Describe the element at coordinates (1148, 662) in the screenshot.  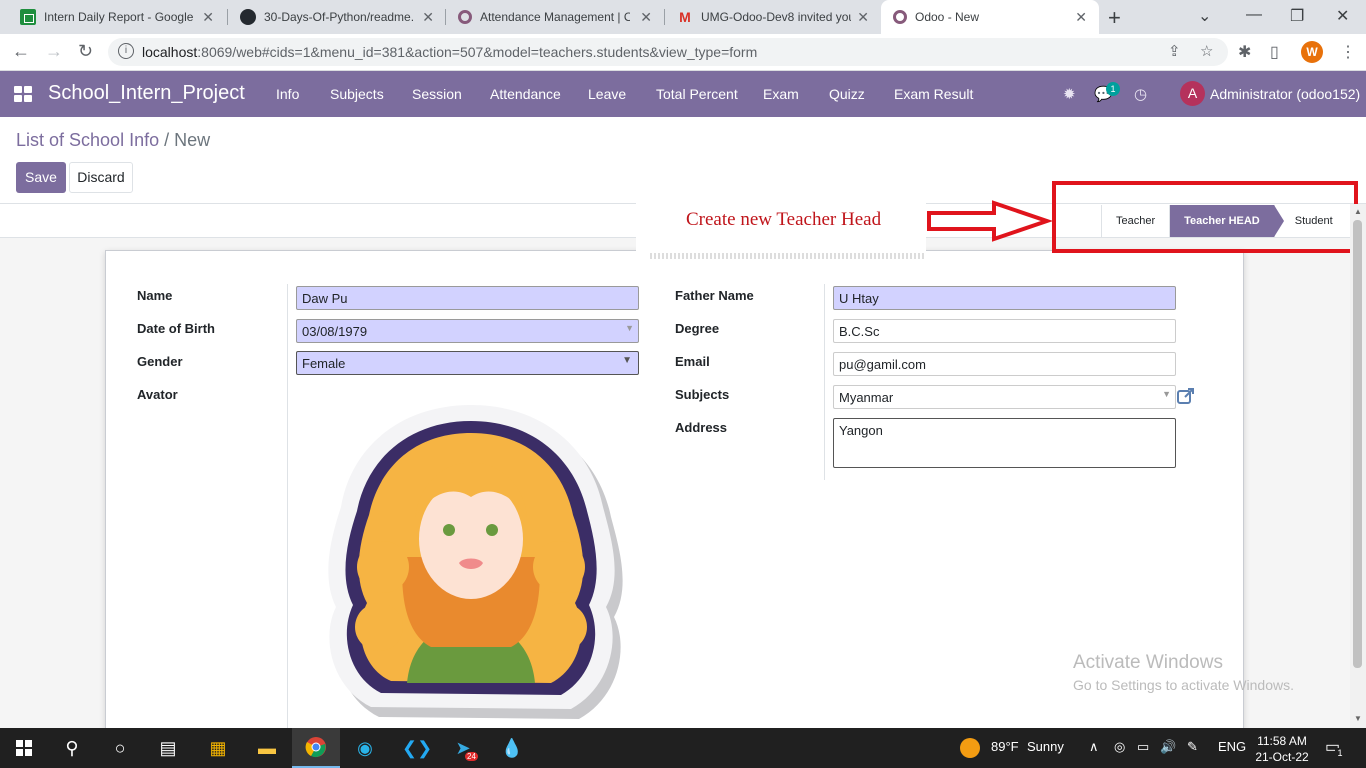
I see `activate-windows-title: Activate Windows` at that location.